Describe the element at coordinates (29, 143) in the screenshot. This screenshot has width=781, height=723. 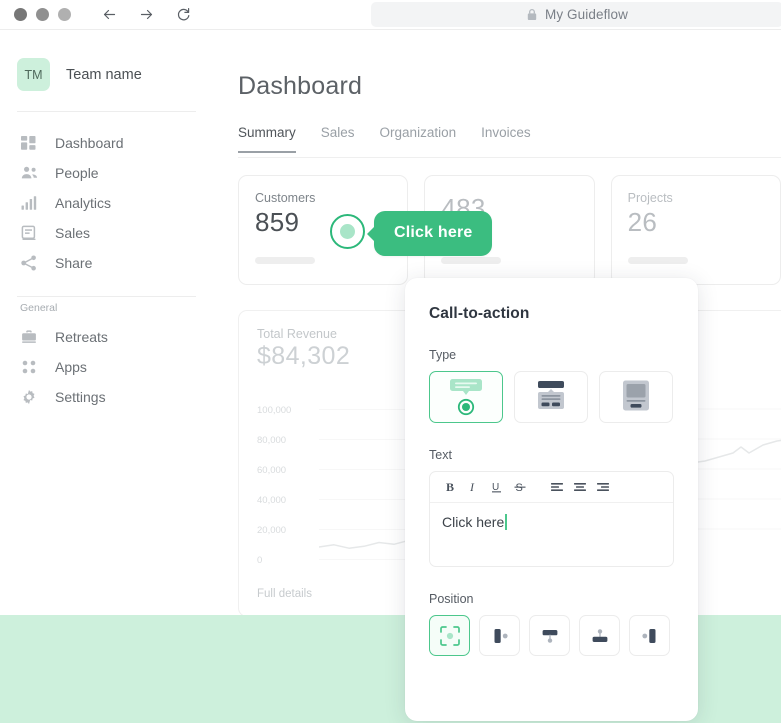
I see `dashboard-grid-icon` at that location.